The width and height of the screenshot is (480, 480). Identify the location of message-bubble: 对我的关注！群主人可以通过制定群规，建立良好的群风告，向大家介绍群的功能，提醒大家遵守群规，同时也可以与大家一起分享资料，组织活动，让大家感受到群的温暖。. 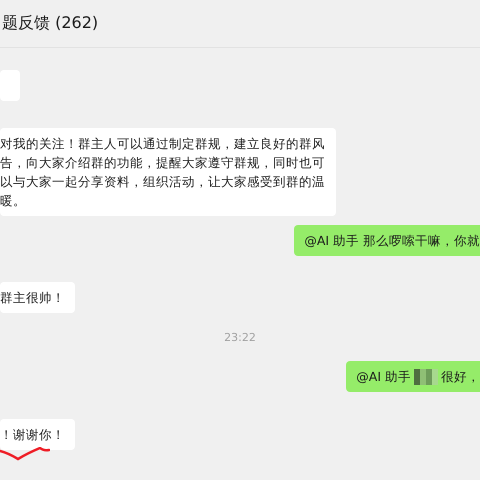
(168, 172).